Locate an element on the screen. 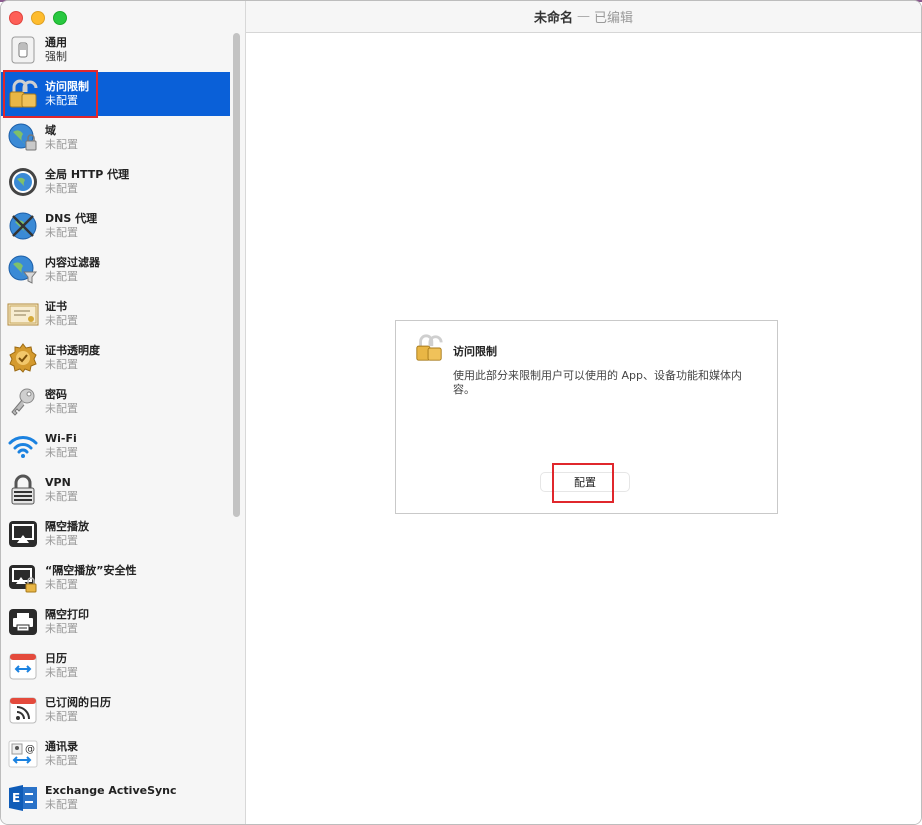  document-status: 已编辑 is located at coordinates (614, 18).